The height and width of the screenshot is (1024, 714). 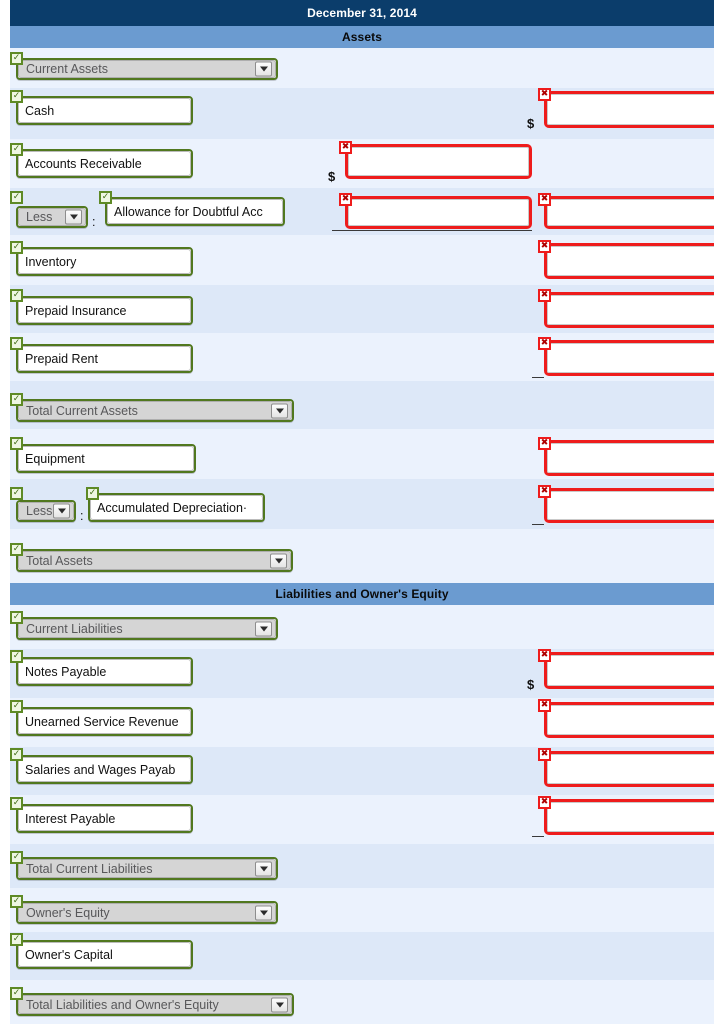 What do you see at coordinates (83, 163) in the screenshot?
I see `account-name-text-accounts-receivable: Accounts Receivable` at bounding box center [83, 163].